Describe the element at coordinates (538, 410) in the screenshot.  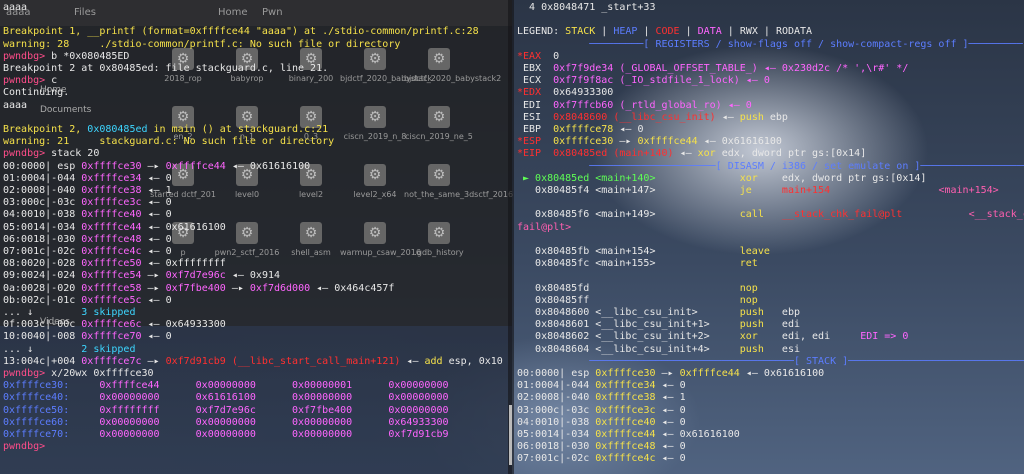
I see `terminal-text: 03:000c` at that location.